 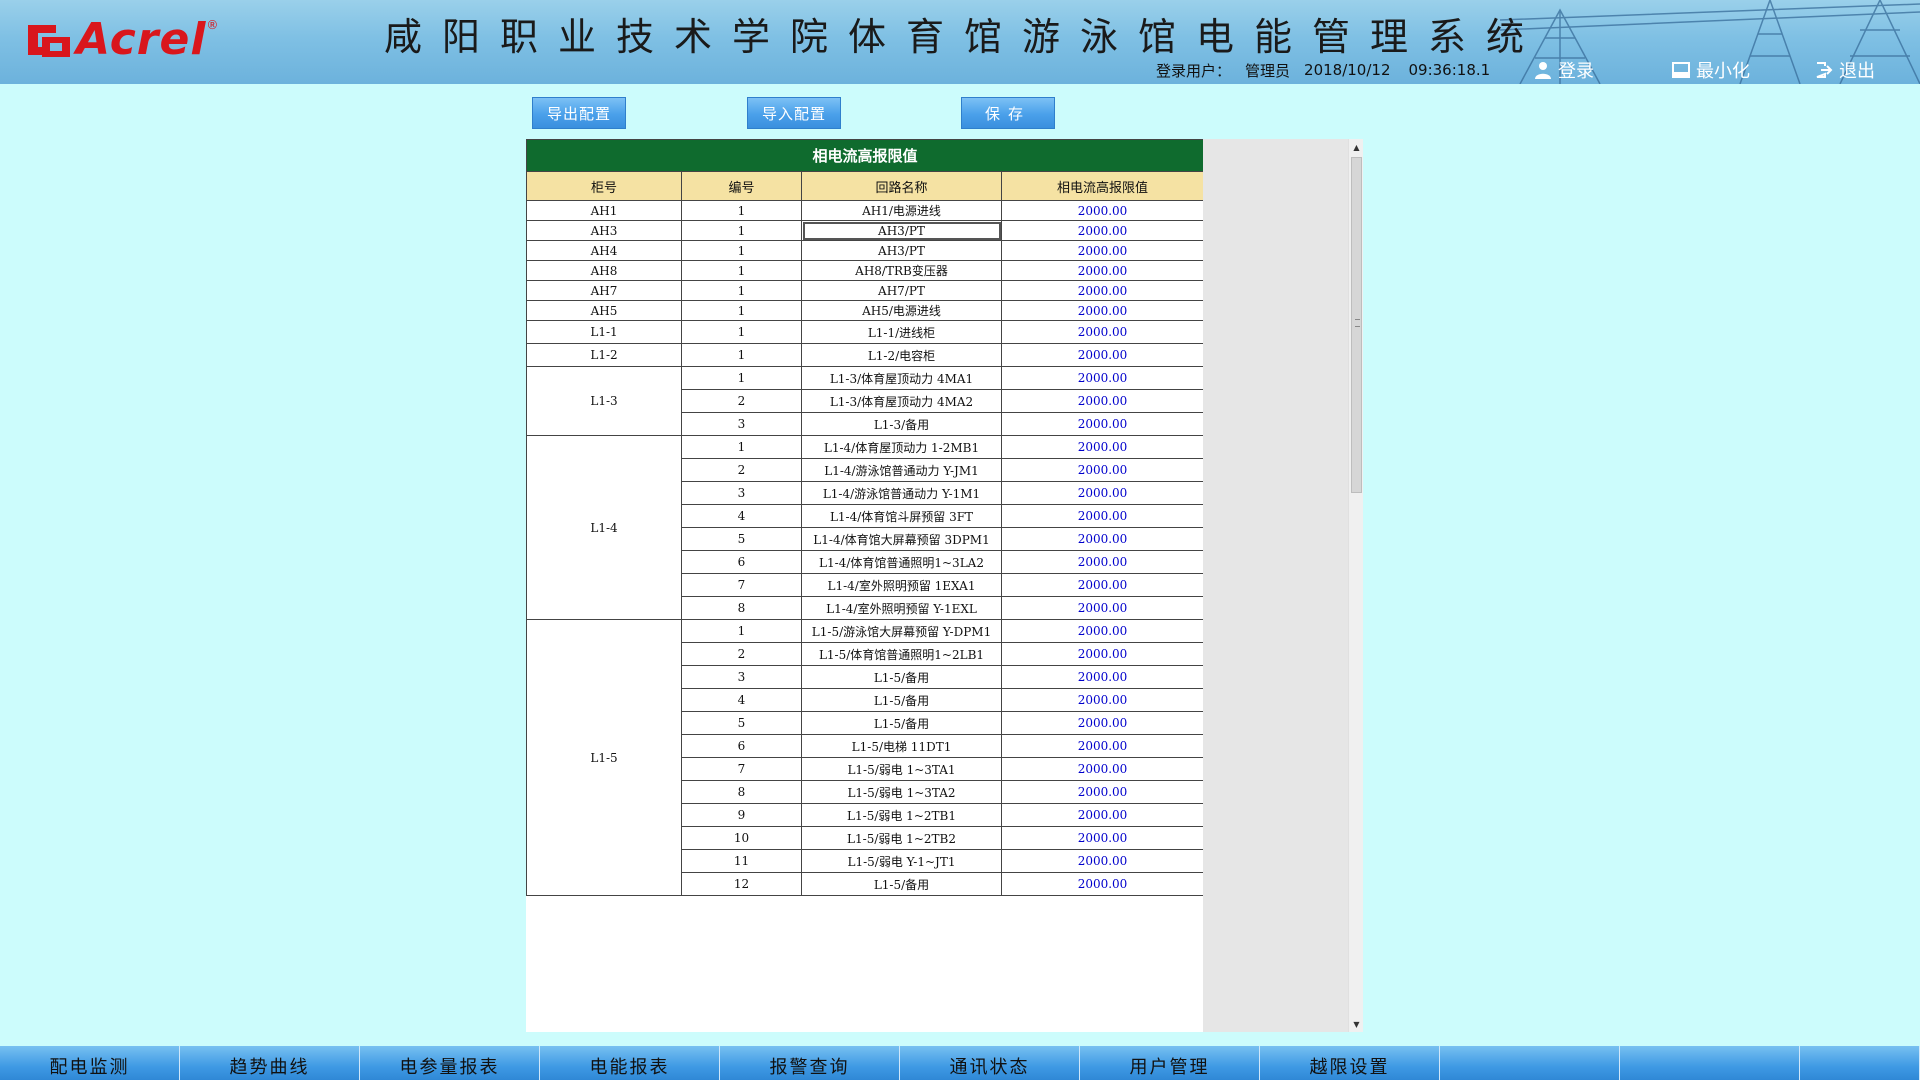 What do you see at coordinates (901, 608) in the screenshot?
I see `circuit-name-cell: L1-4/室外照明预留 Y-1EXL` at bounding box center [901, 608].